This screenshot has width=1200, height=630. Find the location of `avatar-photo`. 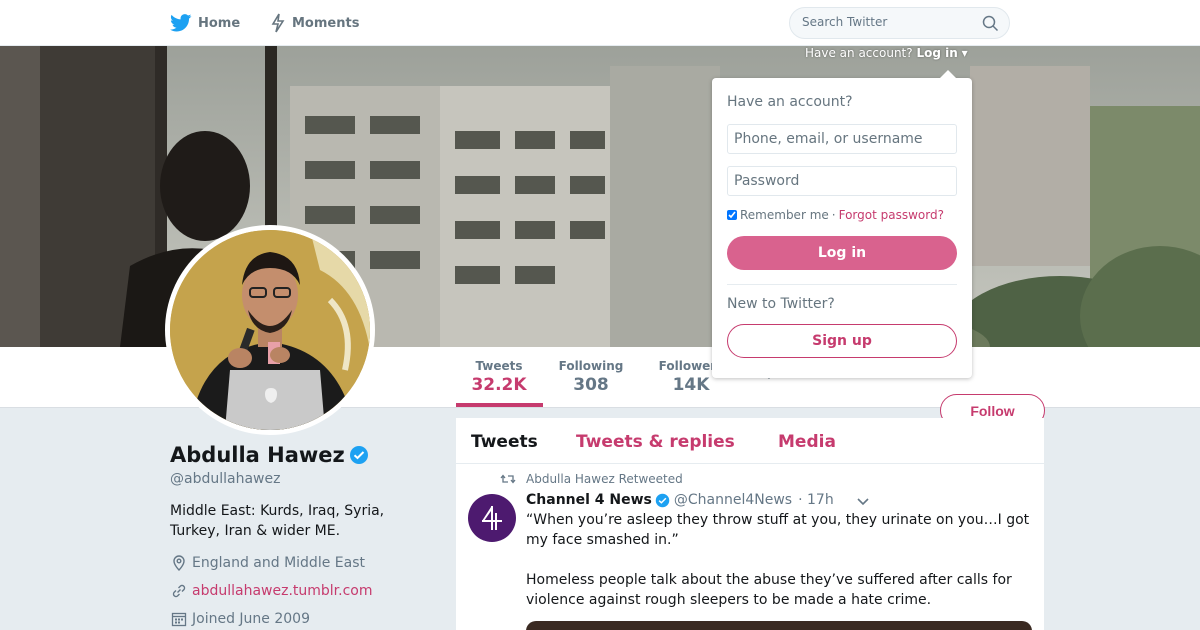

avatar-photo is located at coordinates (270, 330).